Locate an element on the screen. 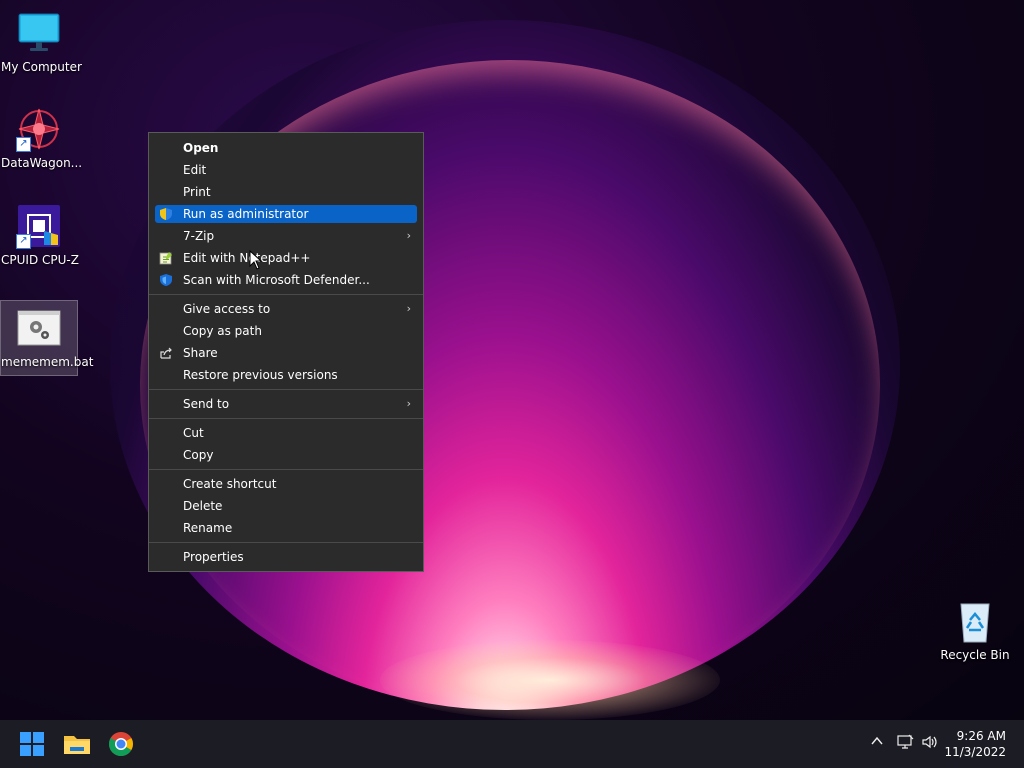  menu-item-label: Edit with Notepad++ is located at coordinates (247, 258).